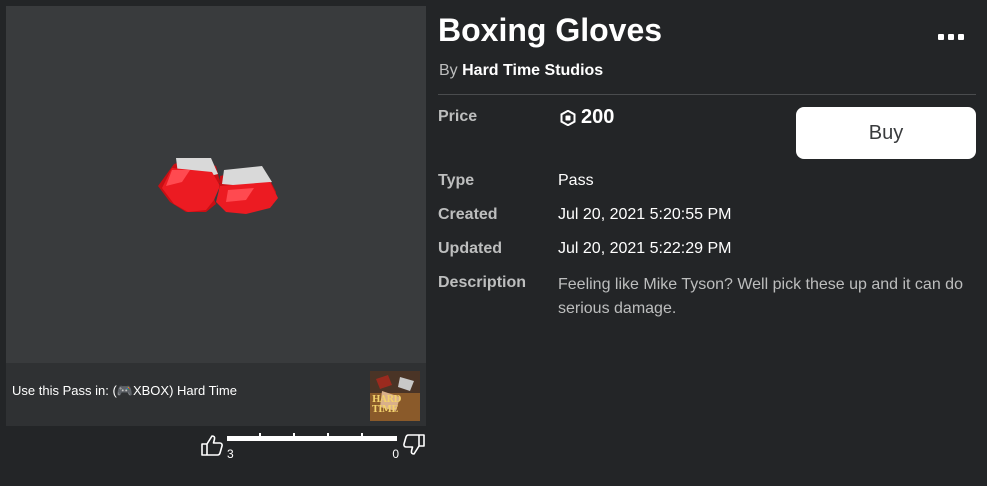  Describe the element at coordinates (230, 454) in the screenshot. I see `upvote-count: 3` at that location.